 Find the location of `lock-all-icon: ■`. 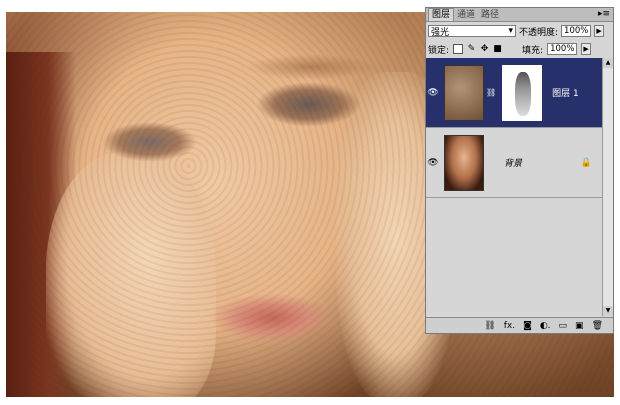

lock-all-icon: ■ is located at coordinates (497, 49).